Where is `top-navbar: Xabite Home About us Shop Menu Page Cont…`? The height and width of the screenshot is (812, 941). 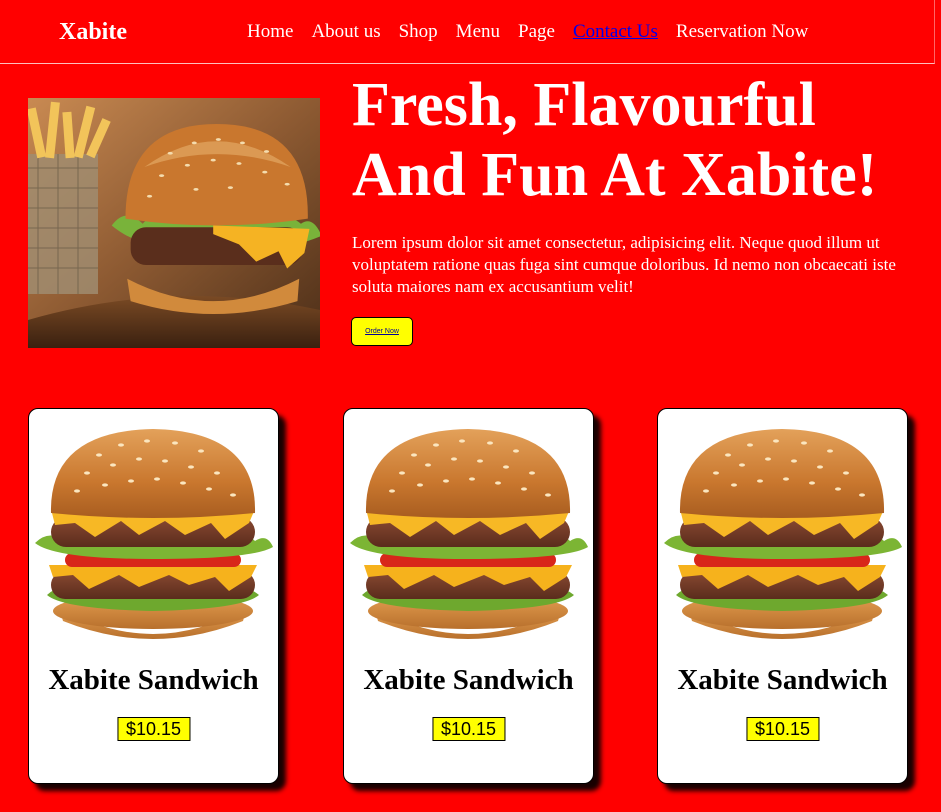 top-navbar: Xabite Home About us Shop Menu Page Cont… is located at coordinates (467, 32).